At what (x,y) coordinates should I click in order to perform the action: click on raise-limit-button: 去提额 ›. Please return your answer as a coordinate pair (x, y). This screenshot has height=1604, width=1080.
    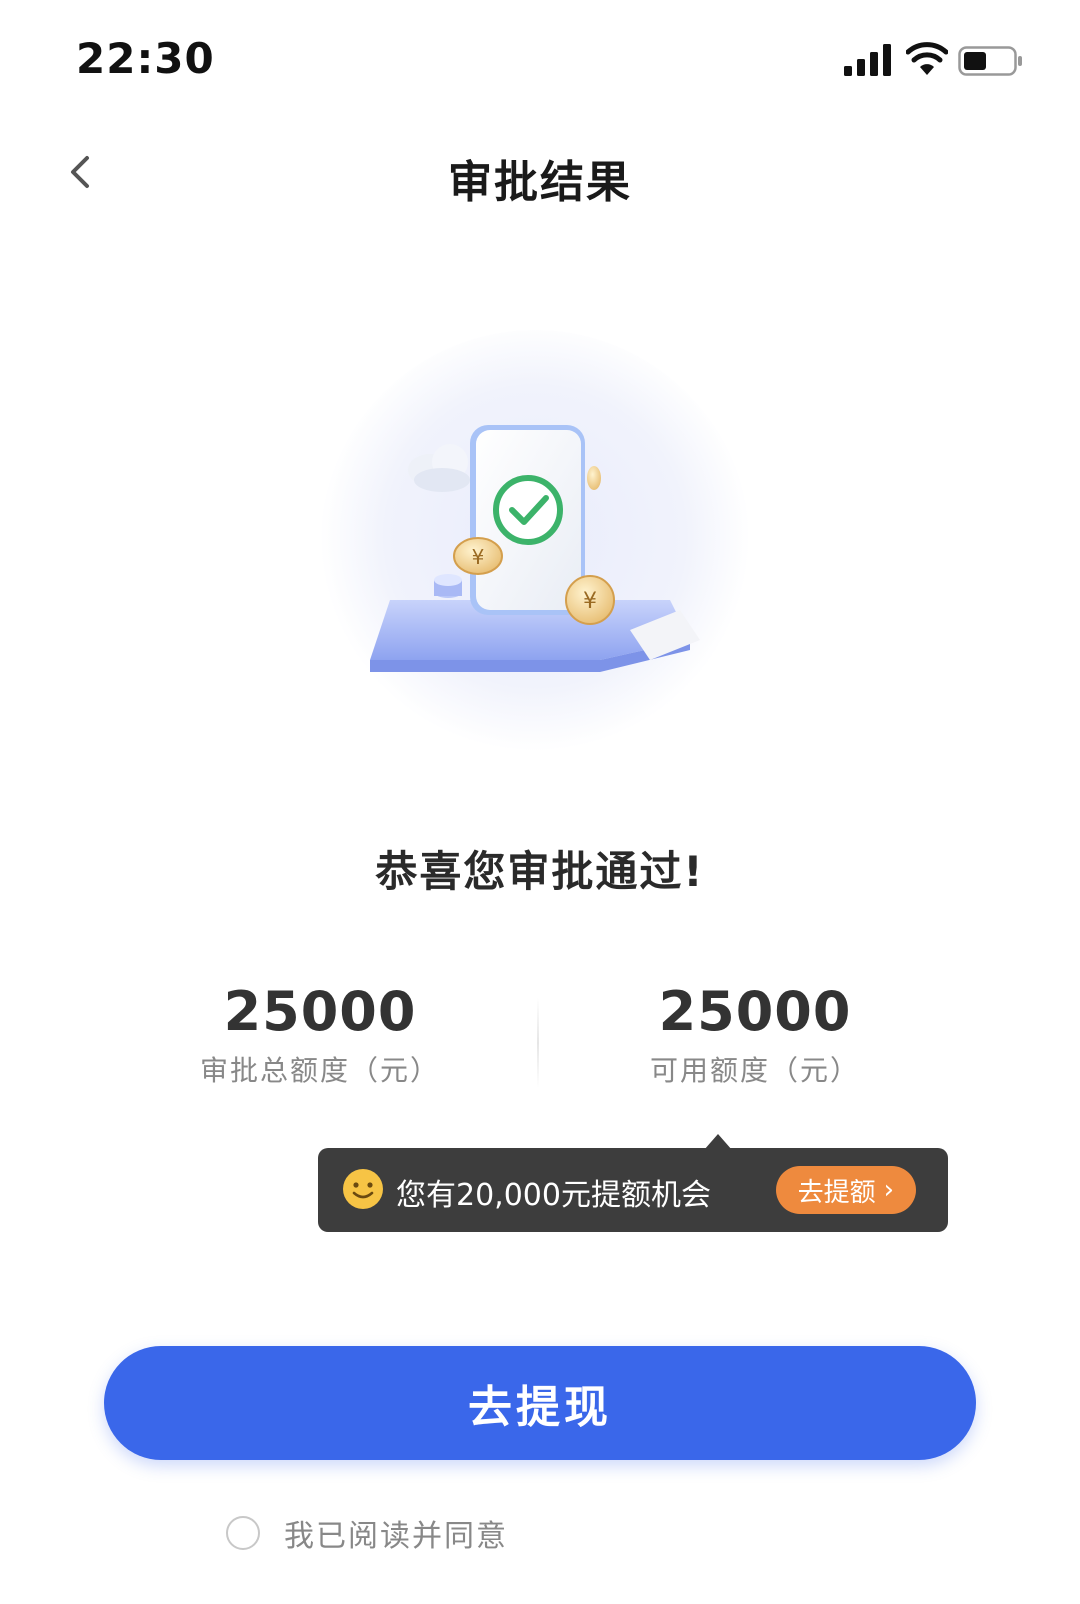
    Looking at the image, I should click on (845, 1190).